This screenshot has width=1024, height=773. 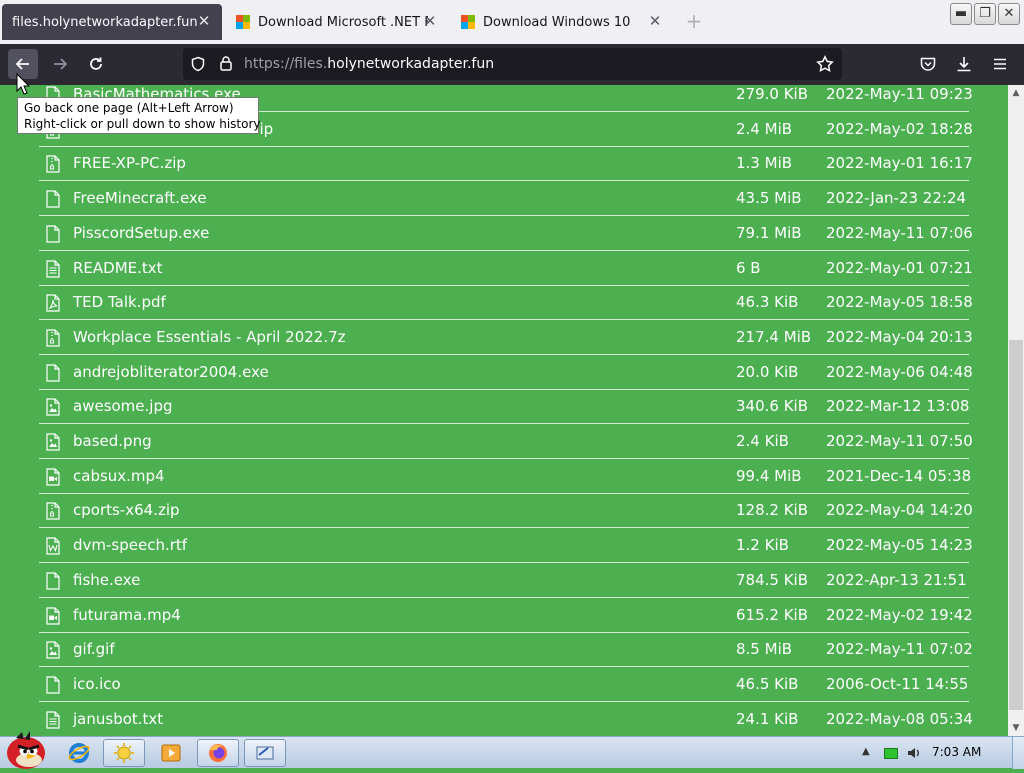 I want to click on file-row: fishe.exe 784.5 KiB 2022-Apr-13 21:51, so click(x=504, y=580).